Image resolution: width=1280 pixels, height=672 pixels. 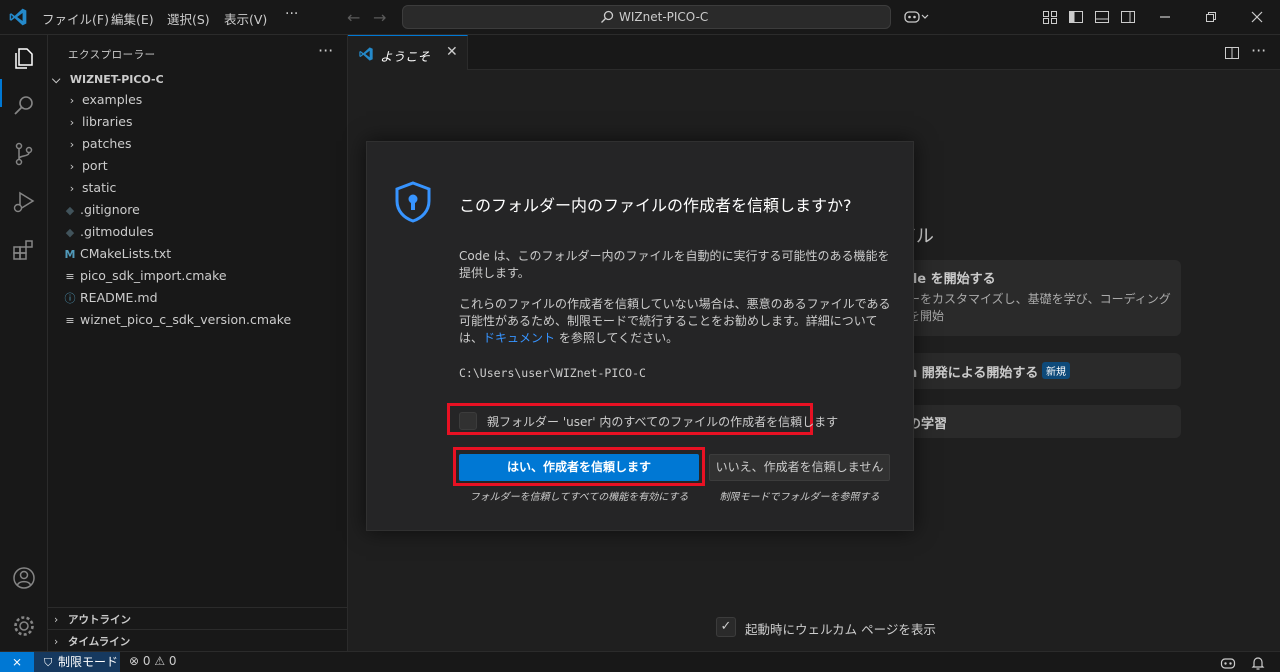 I want to click on restricted-mode-indicator: ⛉ 制限モード, so click(x=77, y=662).